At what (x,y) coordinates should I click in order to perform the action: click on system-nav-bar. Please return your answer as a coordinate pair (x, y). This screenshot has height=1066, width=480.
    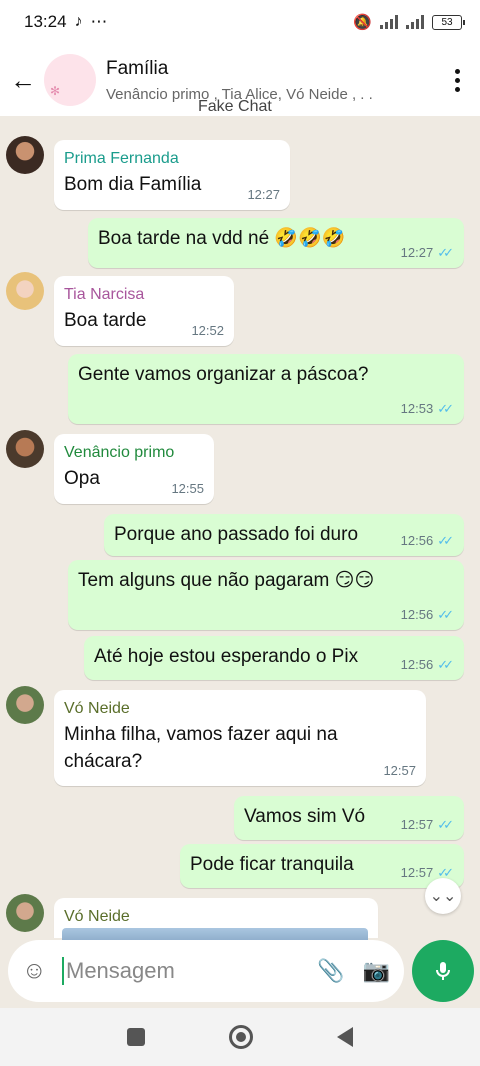
    Looking at the image, I should click on (240, 1037).